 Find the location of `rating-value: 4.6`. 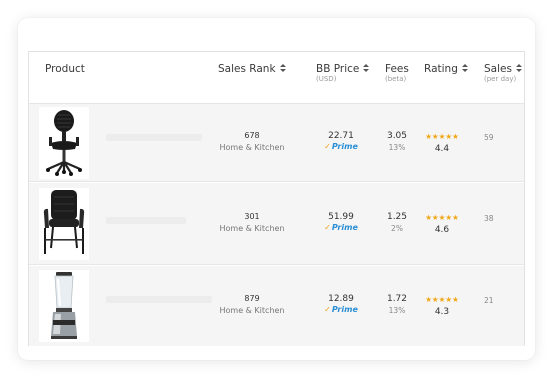

rating-value: 4.6 is located at coordinates (442, 230).